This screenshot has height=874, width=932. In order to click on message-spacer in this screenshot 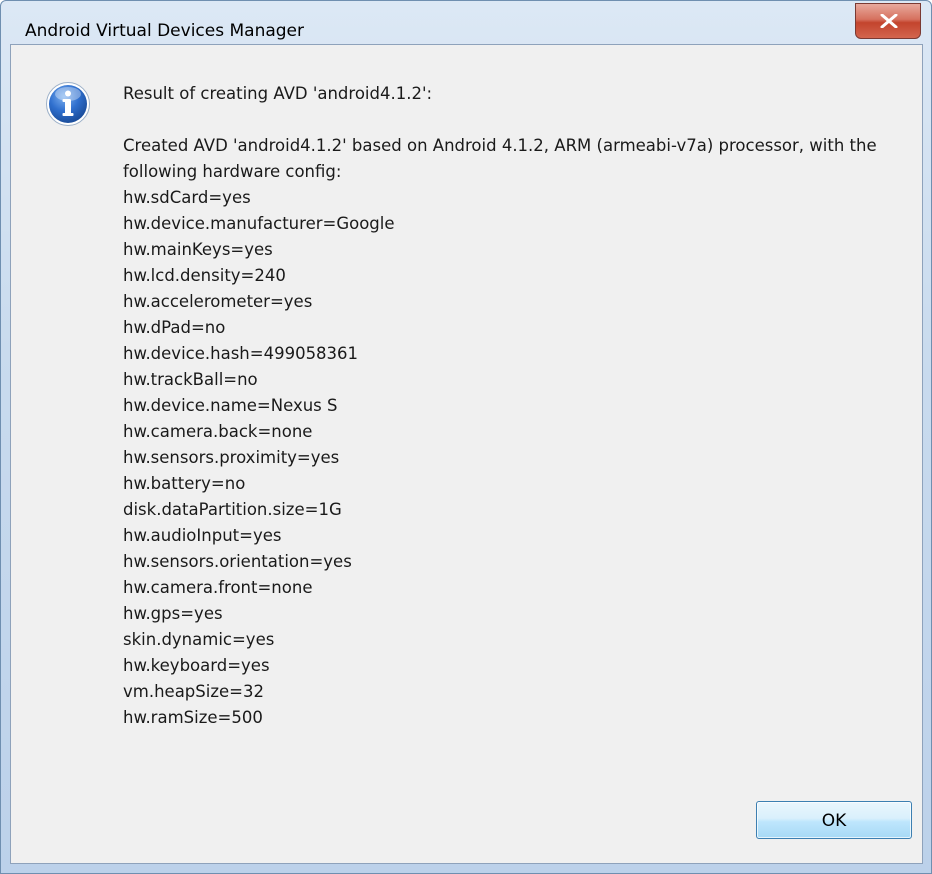, I will do `click(518, 120)`.